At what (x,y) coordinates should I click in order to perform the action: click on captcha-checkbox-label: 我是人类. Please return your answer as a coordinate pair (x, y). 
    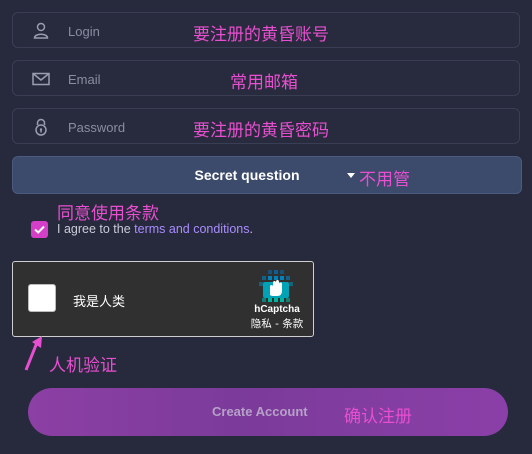
    Looking at the image, I should click on (99, 302).